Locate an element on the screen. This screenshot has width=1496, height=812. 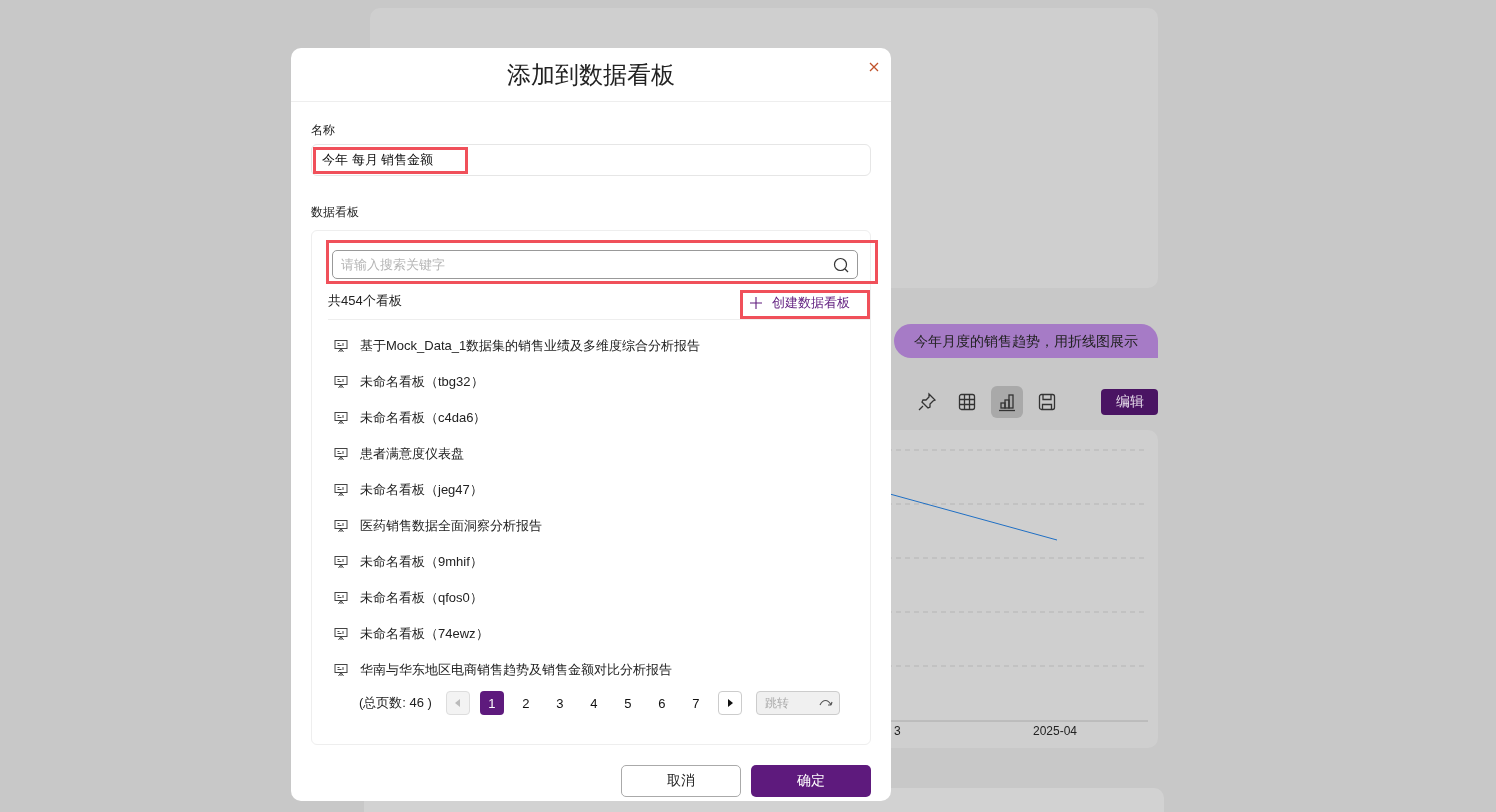
bar-chart-icon is located at coordinates (1007, 402).